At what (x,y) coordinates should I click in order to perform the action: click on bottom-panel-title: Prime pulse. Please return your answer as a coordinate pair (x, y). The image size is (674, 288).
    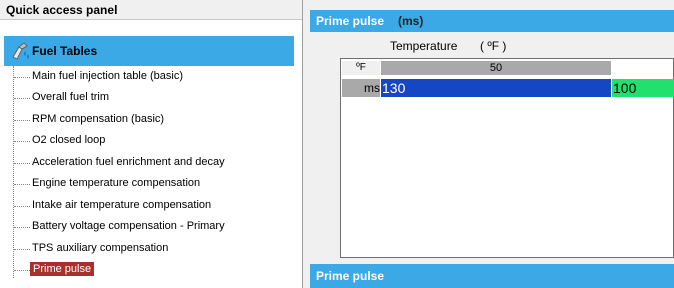
    Looking at the image, I should click on (350, 276).